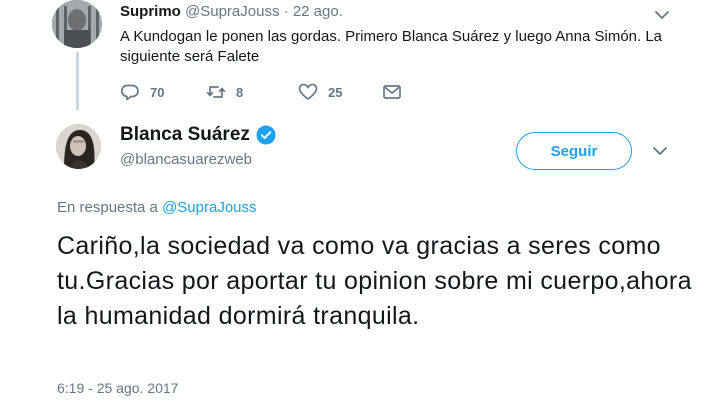 This screenshot has width=728, height=400. Describe the element at coordinates (266, 135) in the screenshot. I see `verified-badge-icon` at that location.